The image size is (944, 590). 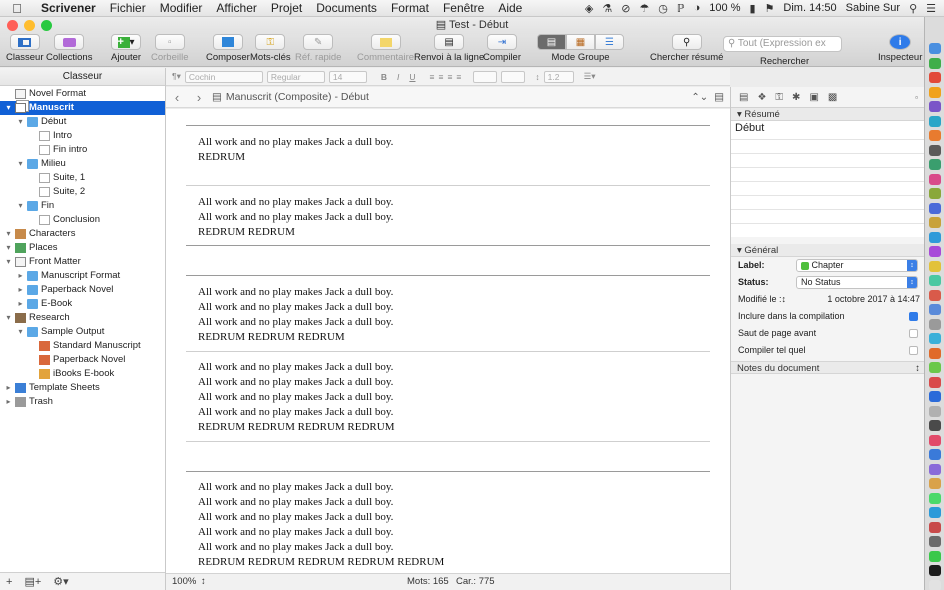 I want to click on battery-icon: ▮, so click(x=752, y=8).